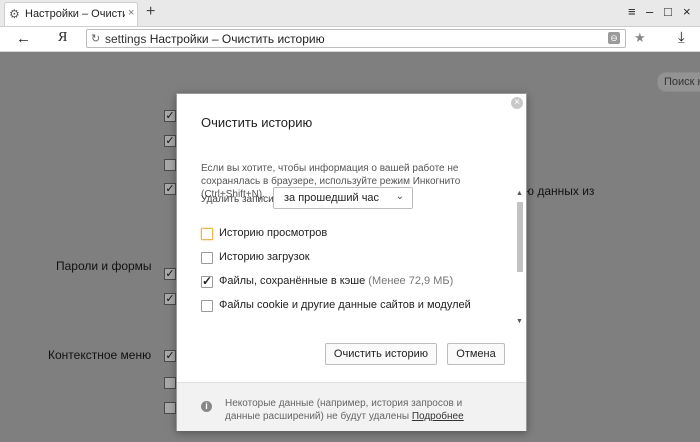 The height and width of the screenshot is (442, 700). What do you see at coordinates (332, 198) in the screenshot?
I see `time-range-value: за прошедший час` at bounding box center [332, 198].